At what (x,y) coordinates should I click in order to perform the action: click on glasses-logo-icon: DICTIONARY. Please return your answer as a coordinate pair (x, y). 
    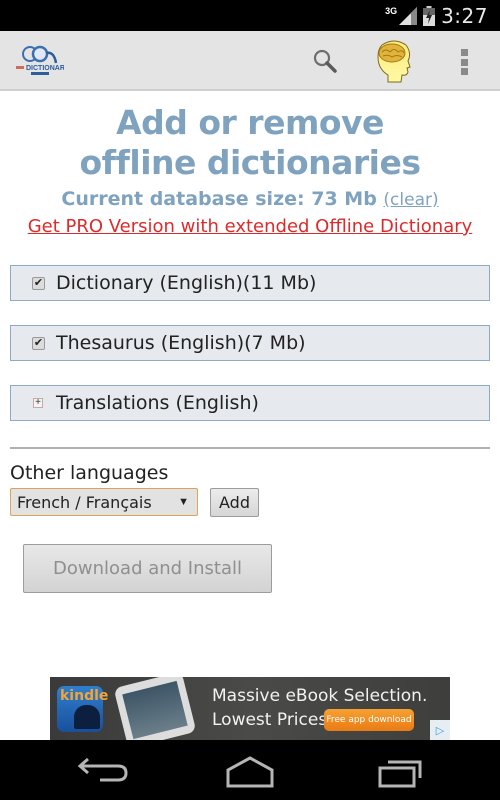
    Looking at the image, I should click on (43, 60).